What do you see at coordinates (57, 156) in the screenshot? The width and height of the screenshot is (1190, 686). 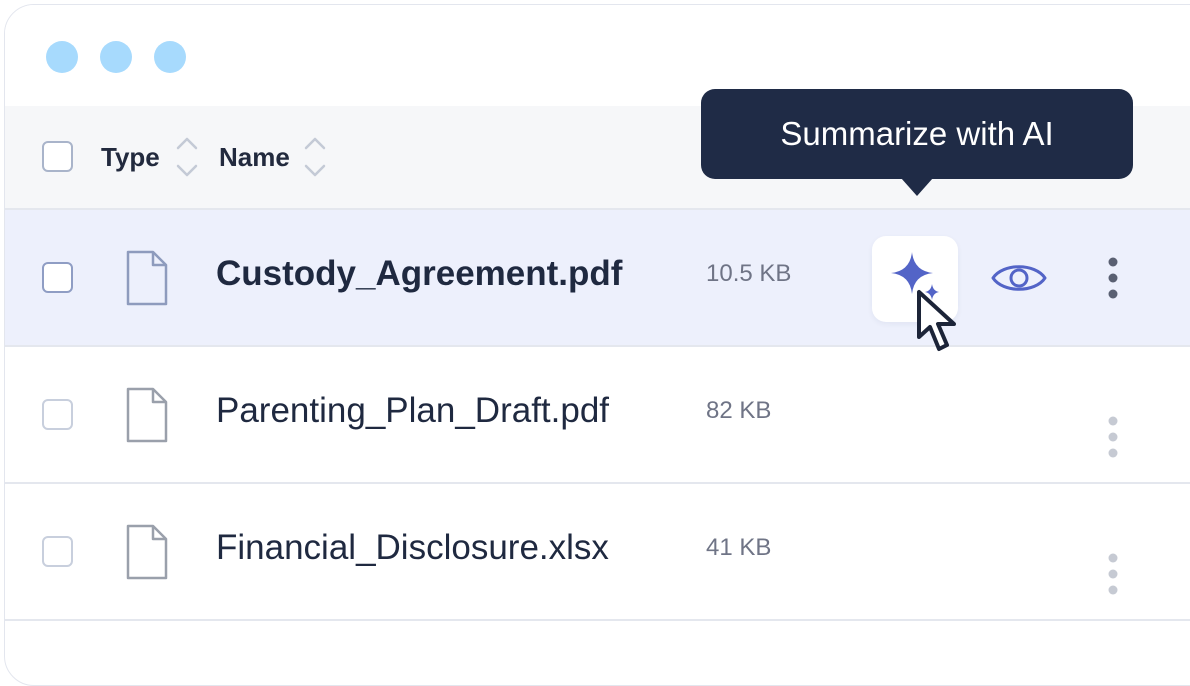 I see `select-all-checkbox` at bounding box center [57, 156].